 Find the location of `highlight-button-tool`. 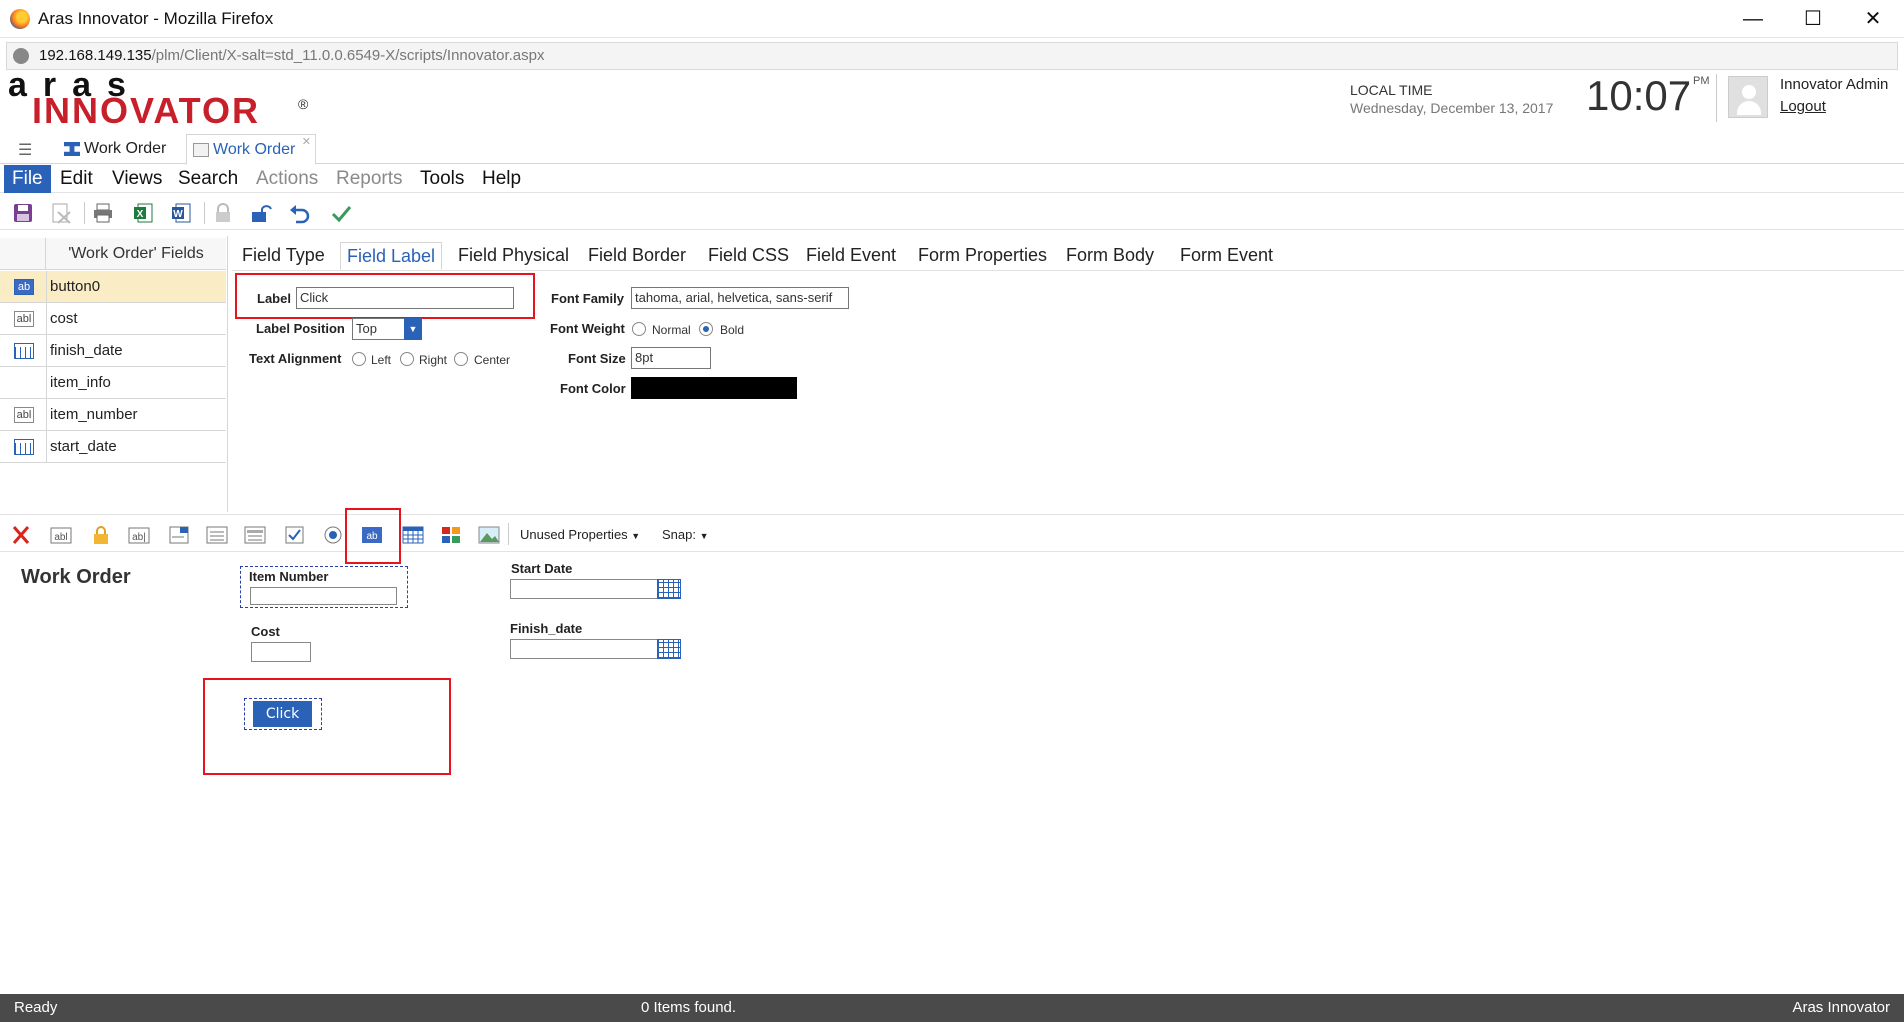

highlight-button-tool is located at coordinates (373, 536).